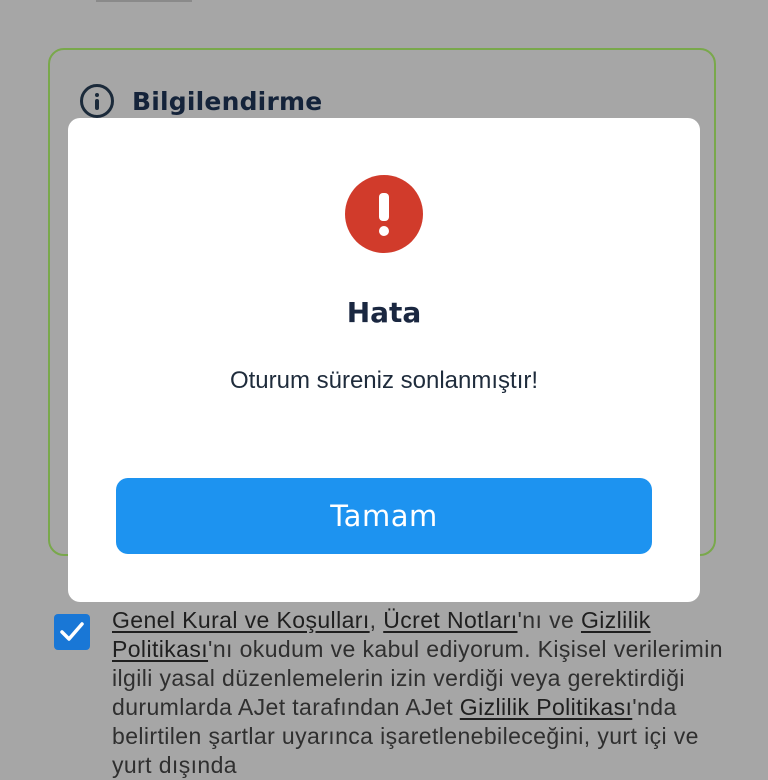  What do you see at coordinates (450, 620) in the screenshot?
I see `fee-notes-link: Ücret Notları` at bounding box center [450, 620].